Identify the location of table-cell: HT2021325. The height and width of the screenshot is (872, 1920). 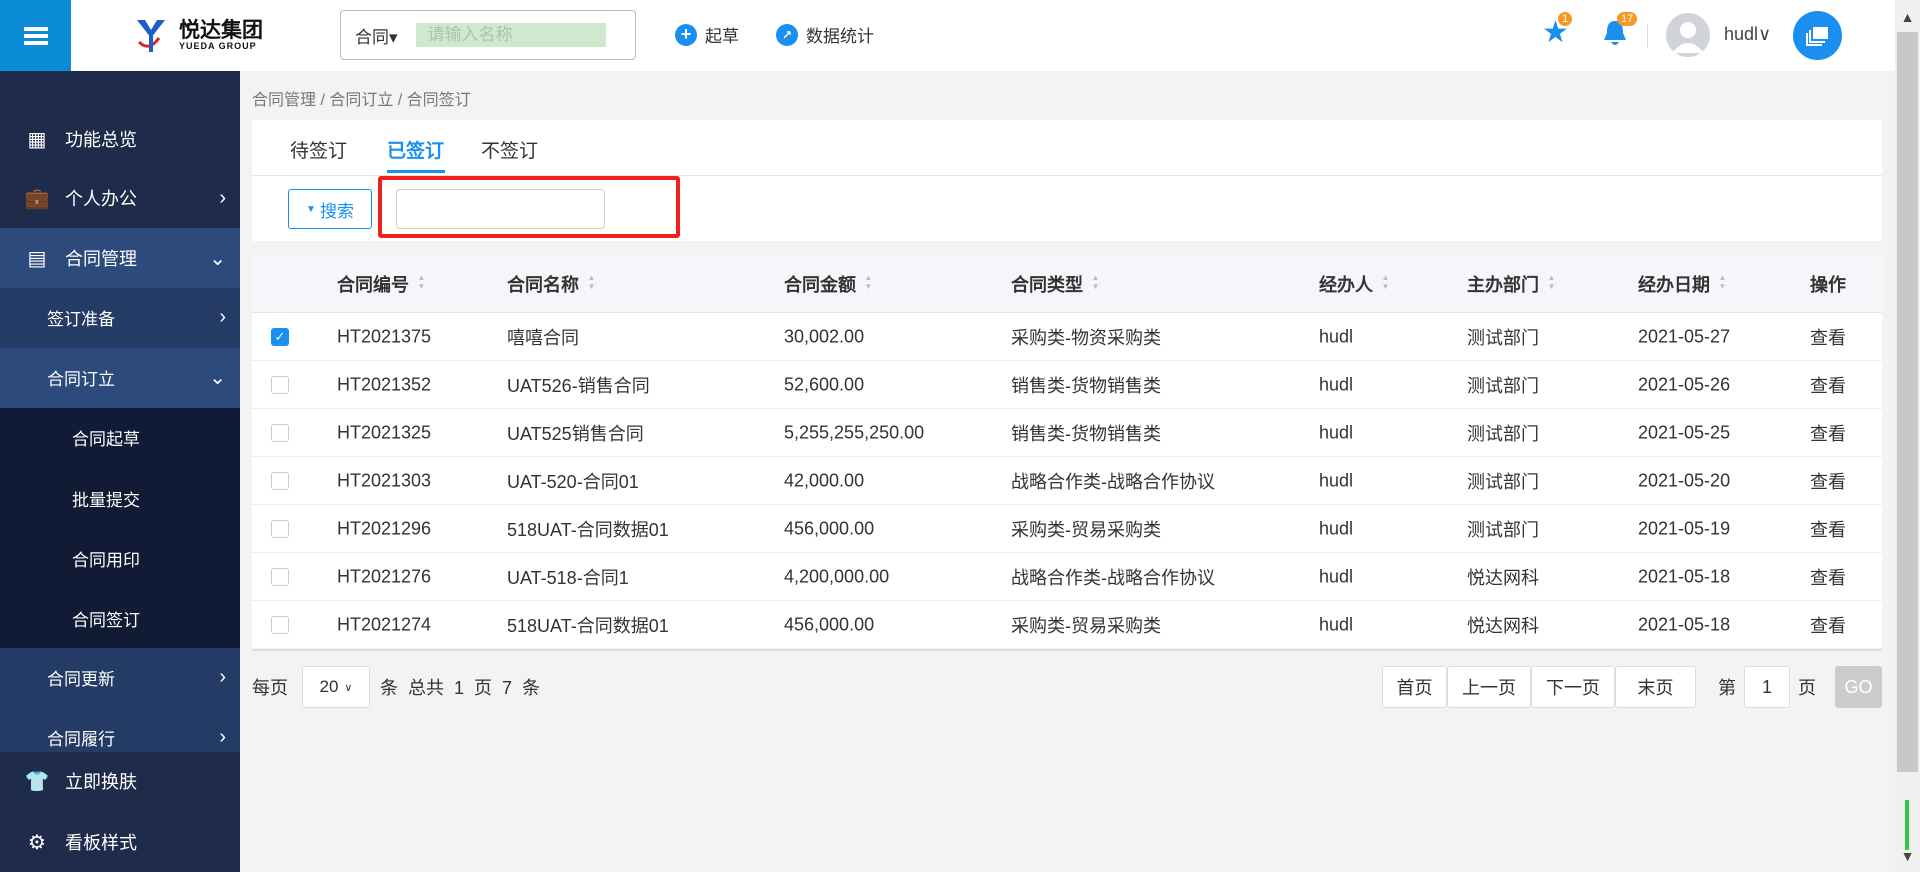
(384, 432).